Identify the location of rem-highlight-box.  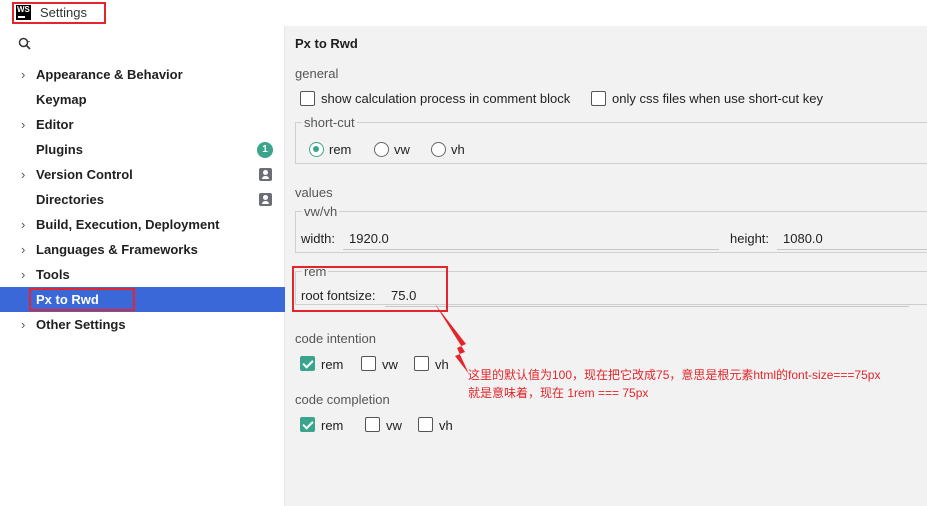
(370, 289).